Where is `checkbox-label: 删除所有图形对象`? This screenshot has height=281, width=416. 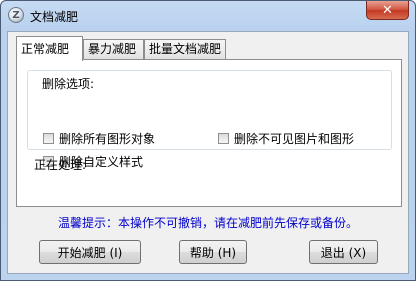 checkbox-label: 删除所有图形对象 is located at coordinates (107, 139).